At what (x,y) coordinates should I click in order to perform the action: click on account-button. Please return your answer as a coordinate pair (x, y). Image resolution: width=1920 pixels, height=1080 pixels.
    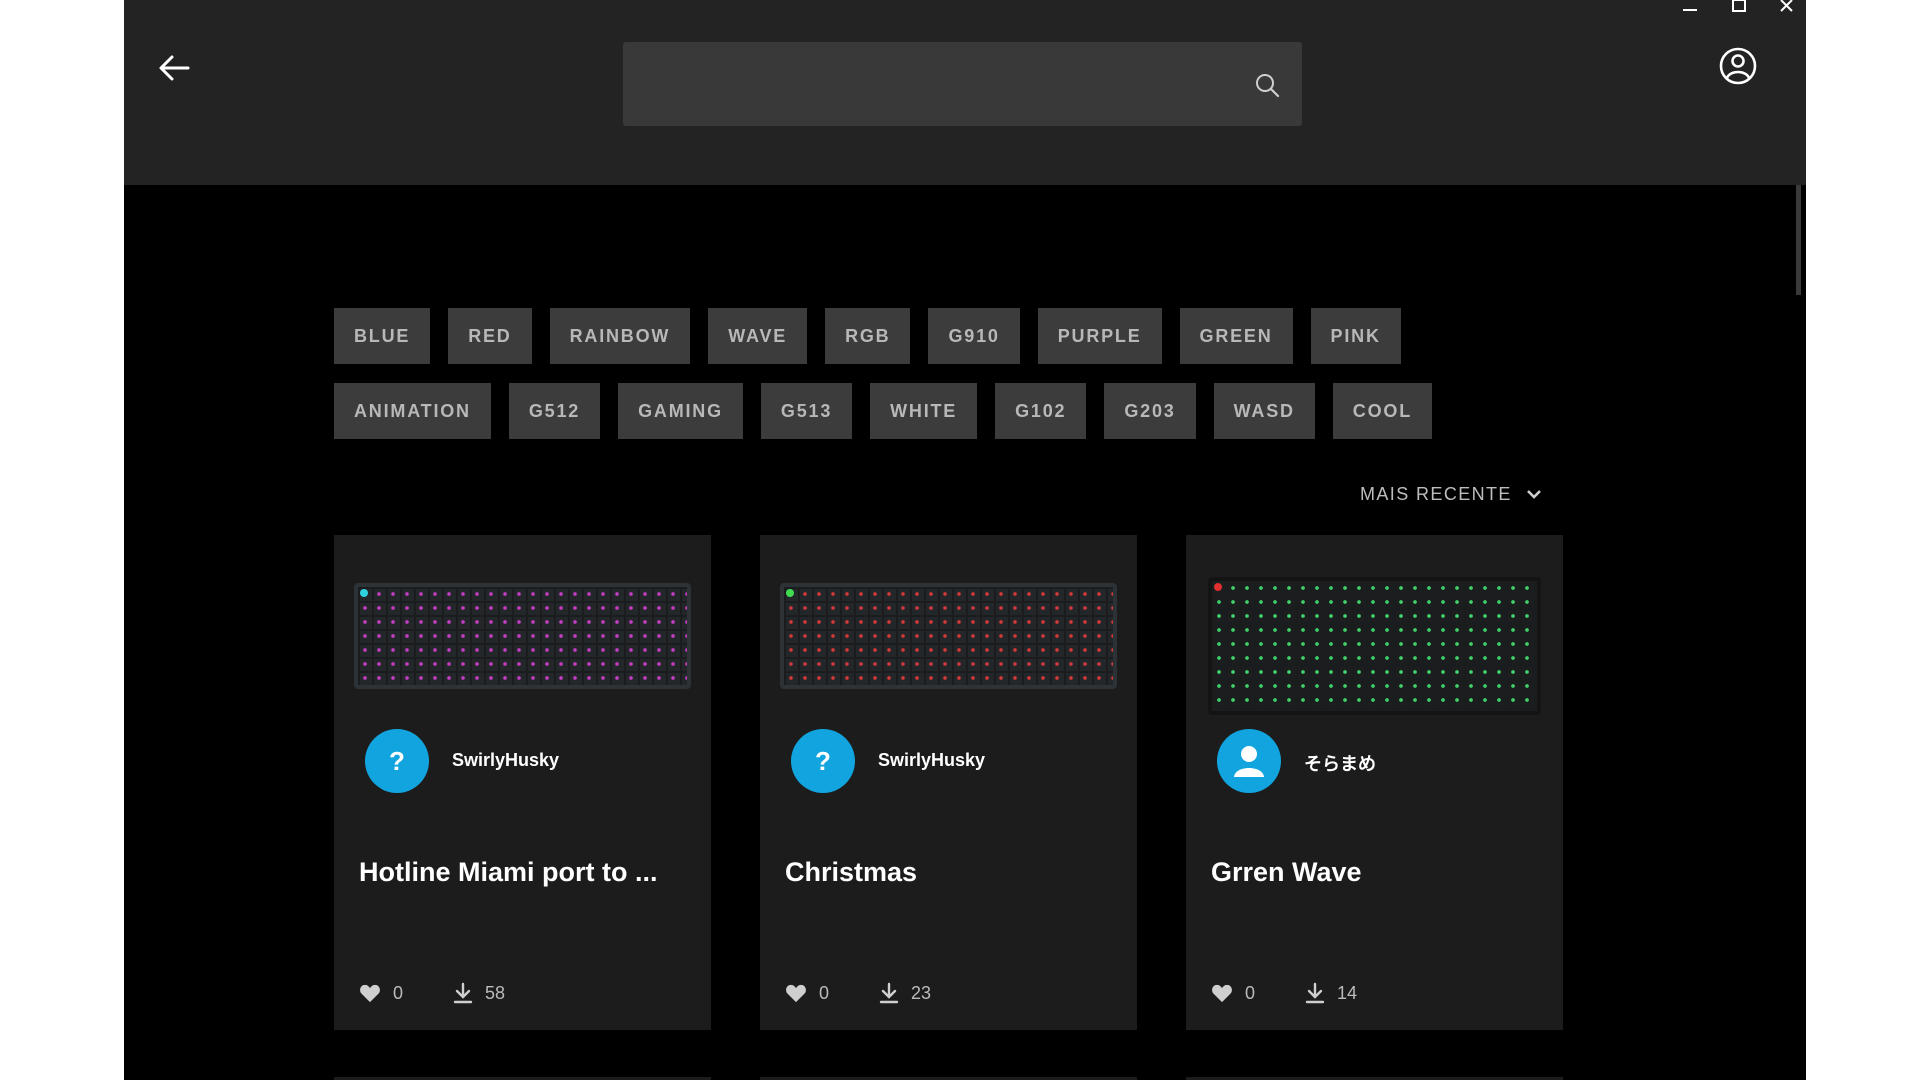
    Looking at the image, I should click on (1738, 66).